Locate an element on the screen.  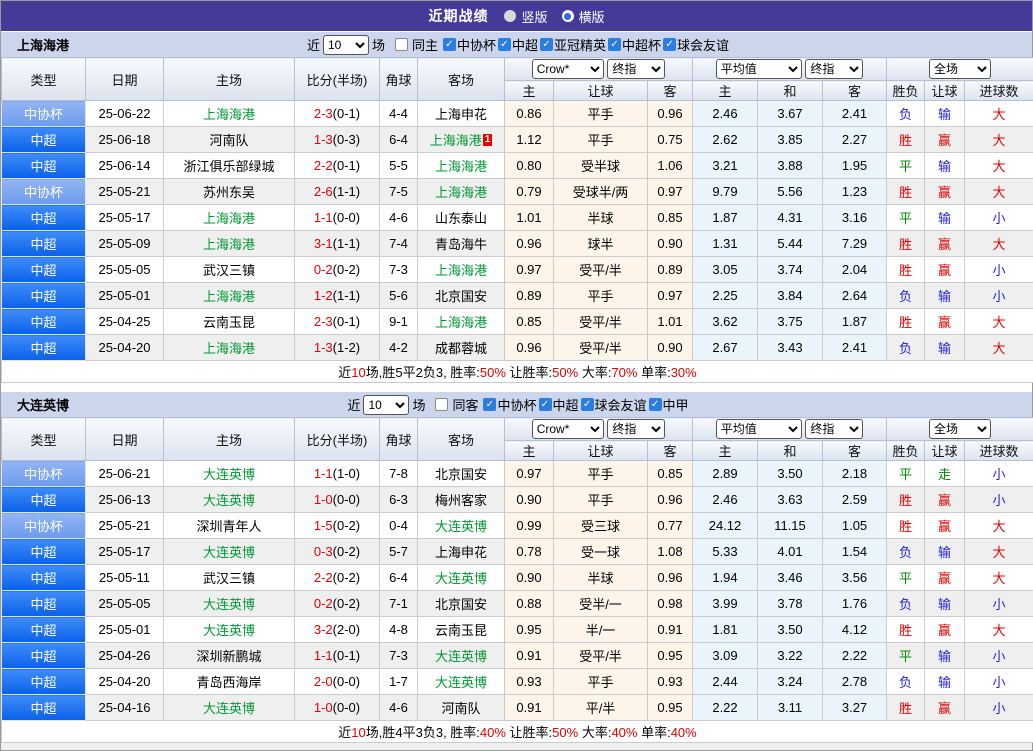
summary-segment: 50% is located at coordinates (493, 372).